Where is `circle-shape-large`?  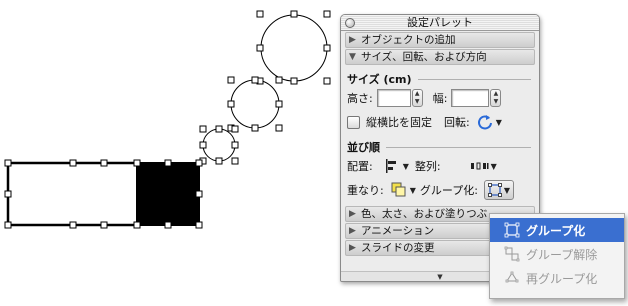 circle-shape-large is located at coordinates (294, 48).